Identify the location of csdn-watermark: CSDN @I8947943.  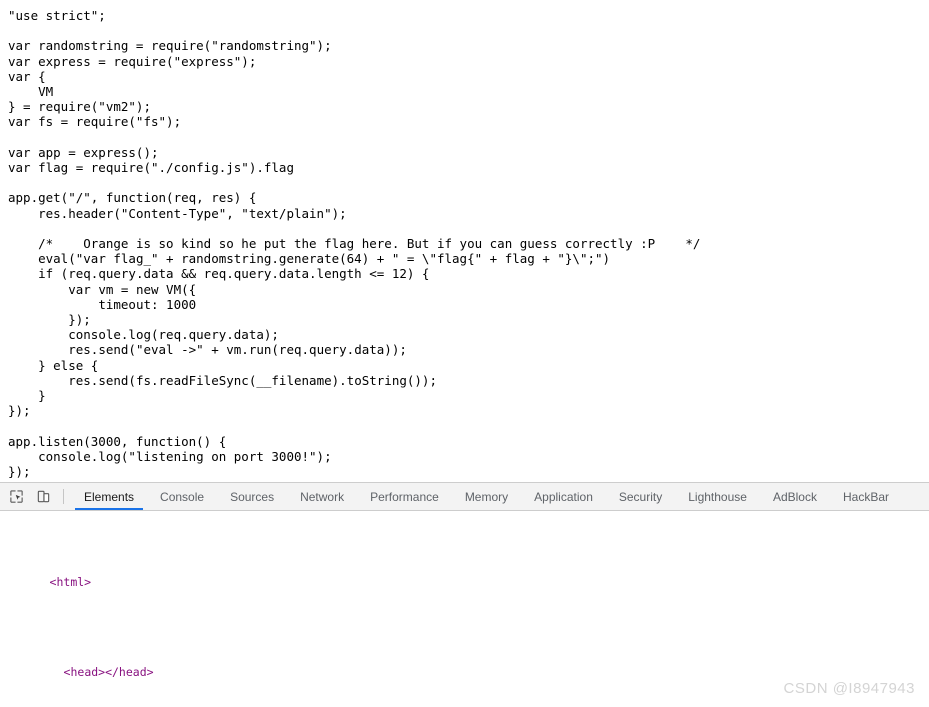
(849, 688).